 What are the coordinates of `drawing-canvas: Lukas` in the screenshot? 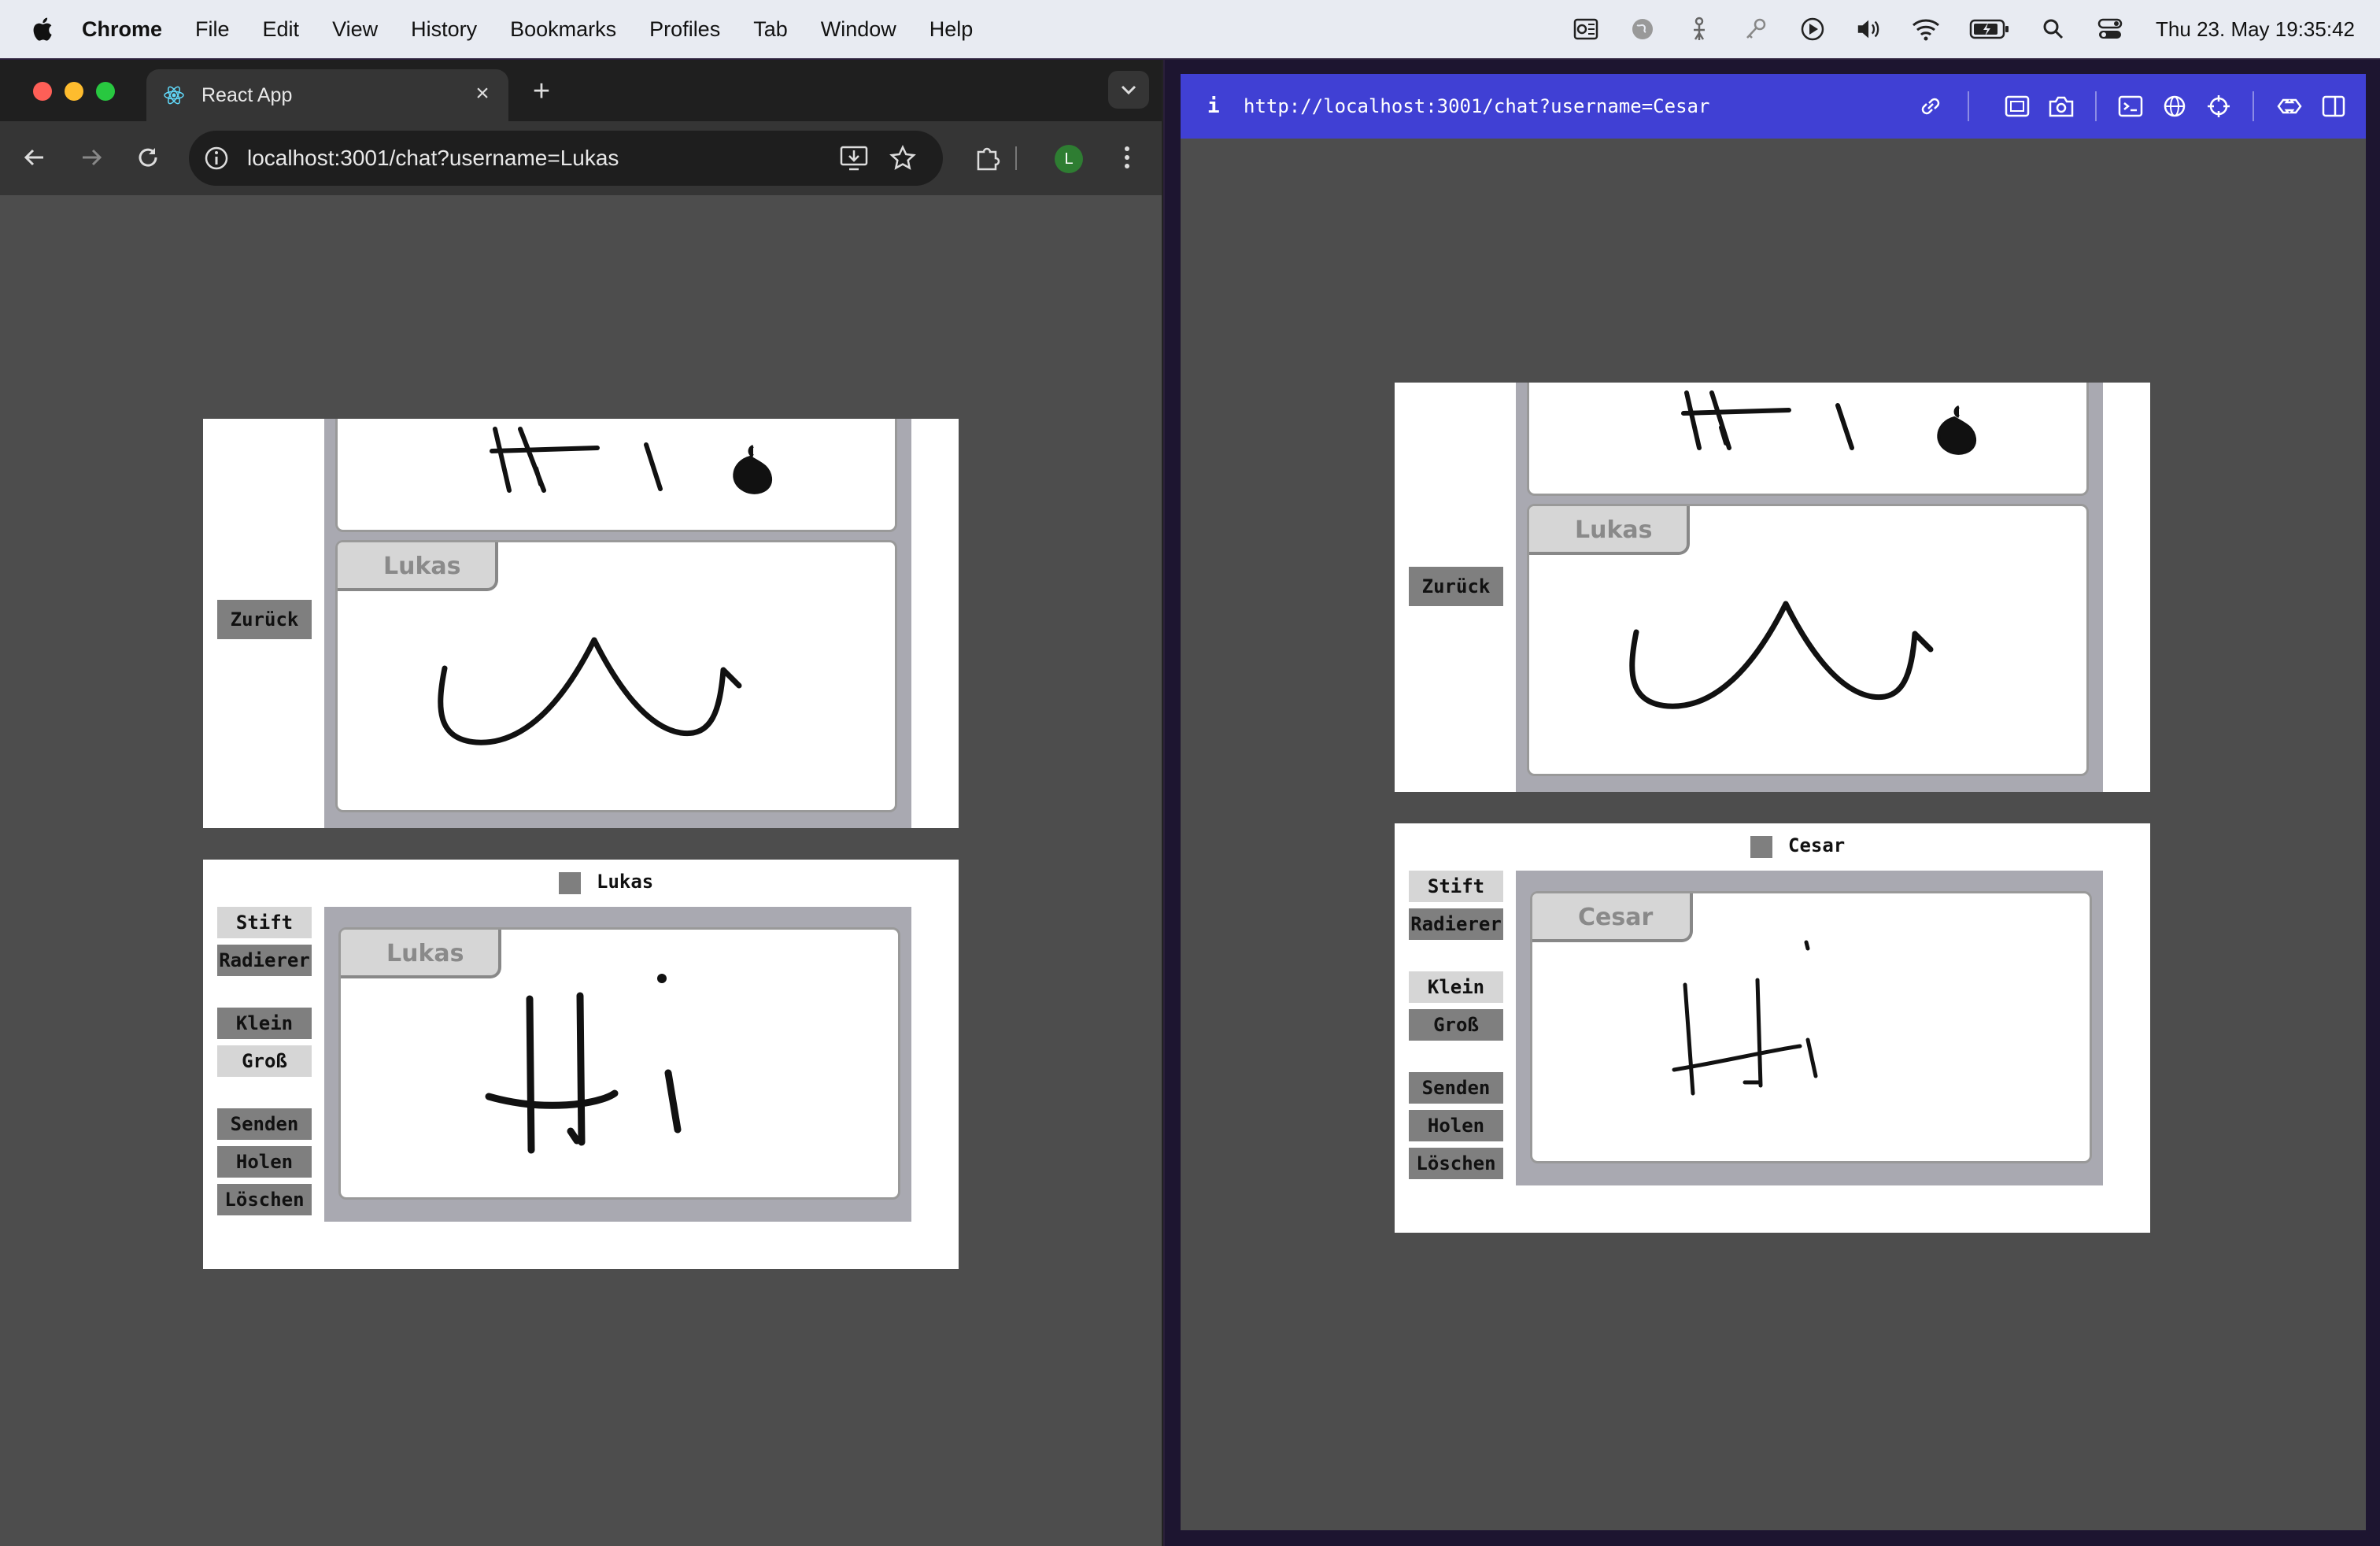 It's located at (619, 1064).